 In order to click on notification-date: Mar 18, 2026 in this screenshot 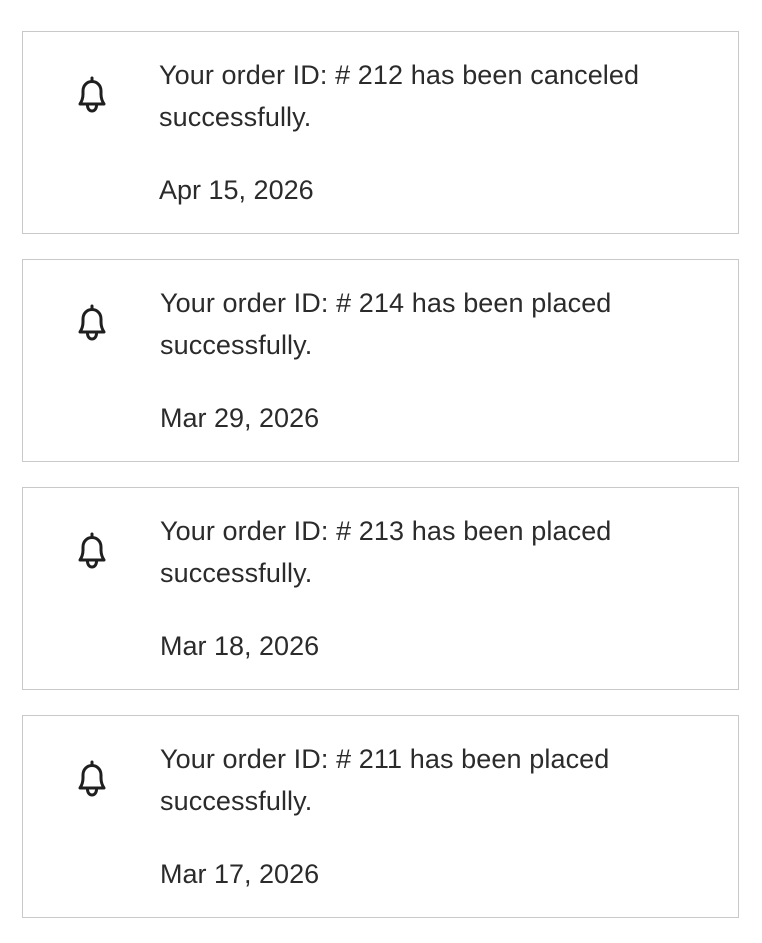, I will do `click(240, 646)`.